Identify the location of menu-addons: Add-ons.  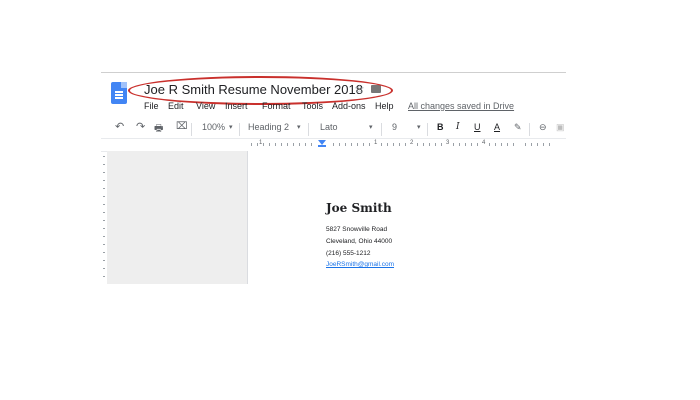
(349, 106).